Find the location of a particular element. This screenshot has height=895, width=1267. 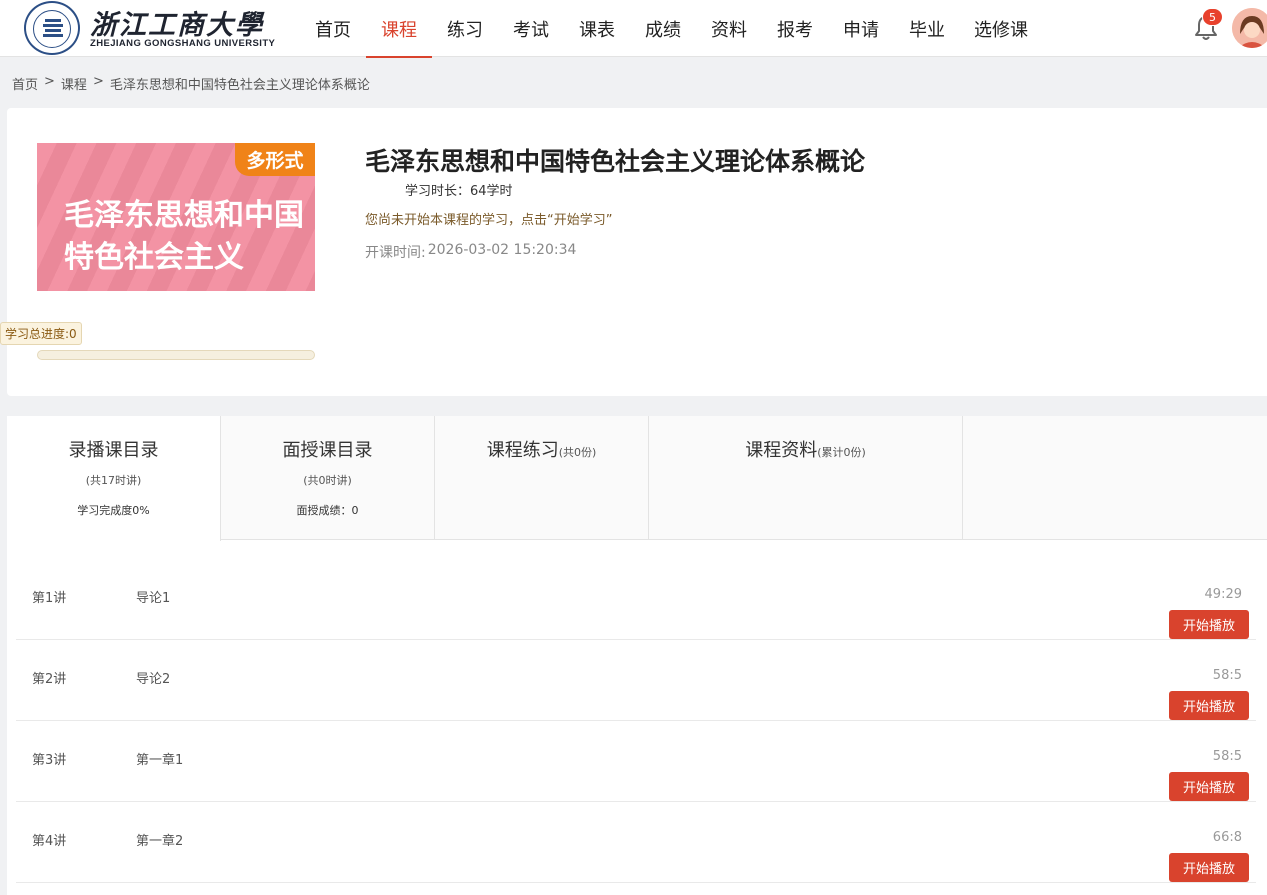

course-start-time: 开课时间: 2026-03-02 15:20:34 is located at coordinates (470, 252).